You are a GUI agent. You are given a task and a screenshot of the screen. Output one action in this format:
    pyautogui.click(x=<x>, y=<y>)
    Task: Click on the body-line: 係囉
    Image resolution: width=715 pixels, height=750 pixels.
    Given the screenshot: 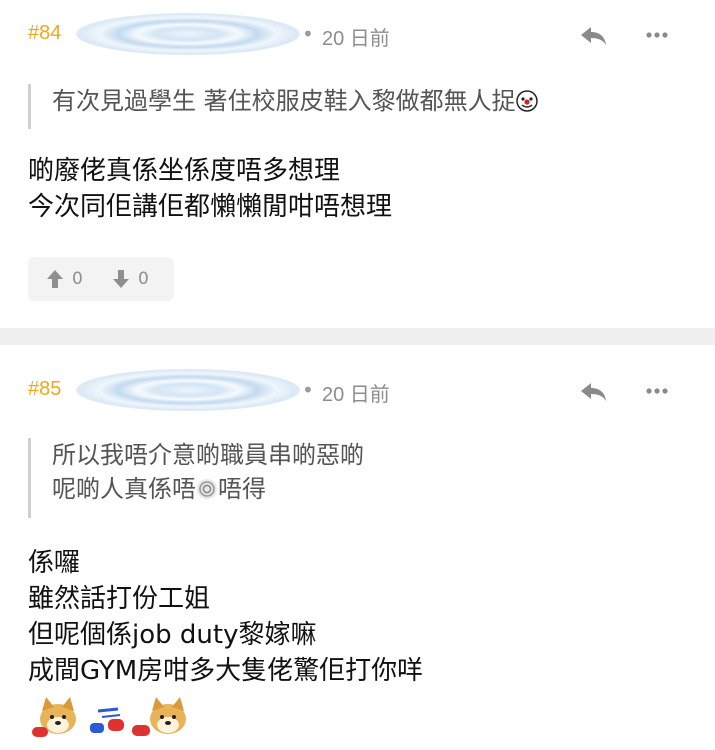 What is the action you would take?
    pyautogui.click(x=54, y=563)
    